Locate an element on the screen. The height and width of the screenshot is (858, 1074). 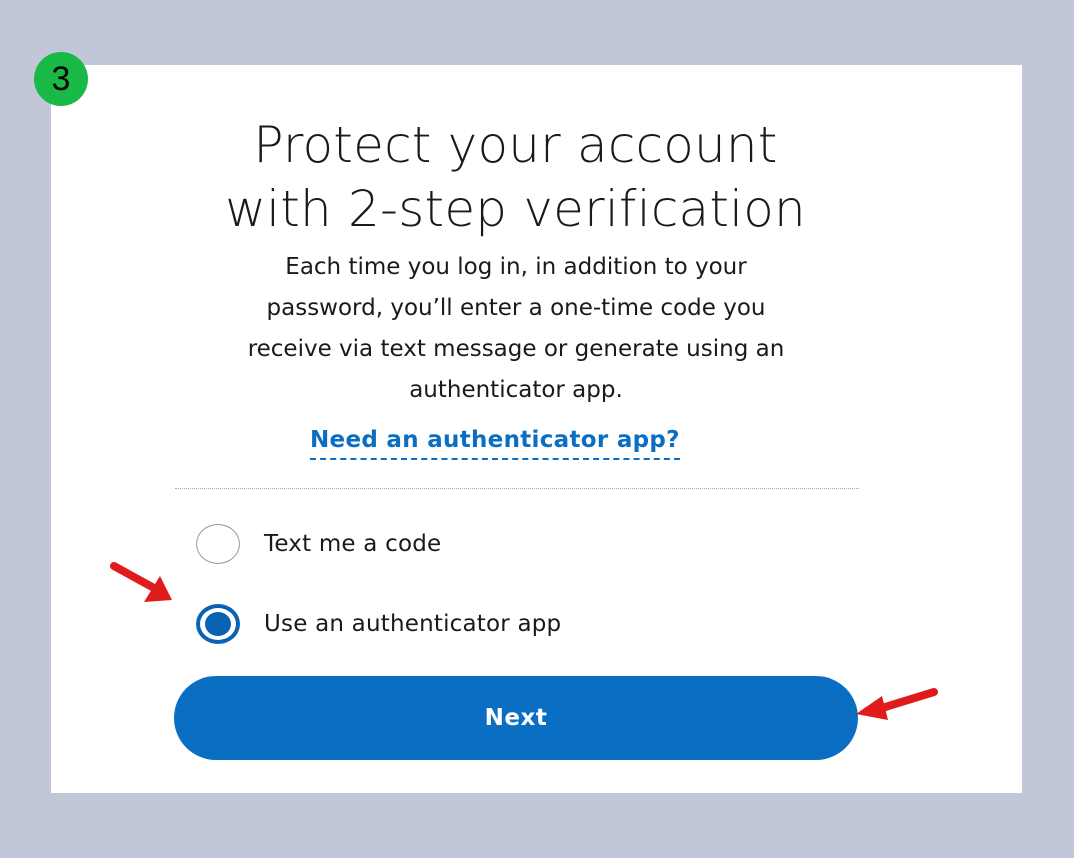
option-use-authenticator-app: Use an authenticator app is located at coordinates (378, 624).